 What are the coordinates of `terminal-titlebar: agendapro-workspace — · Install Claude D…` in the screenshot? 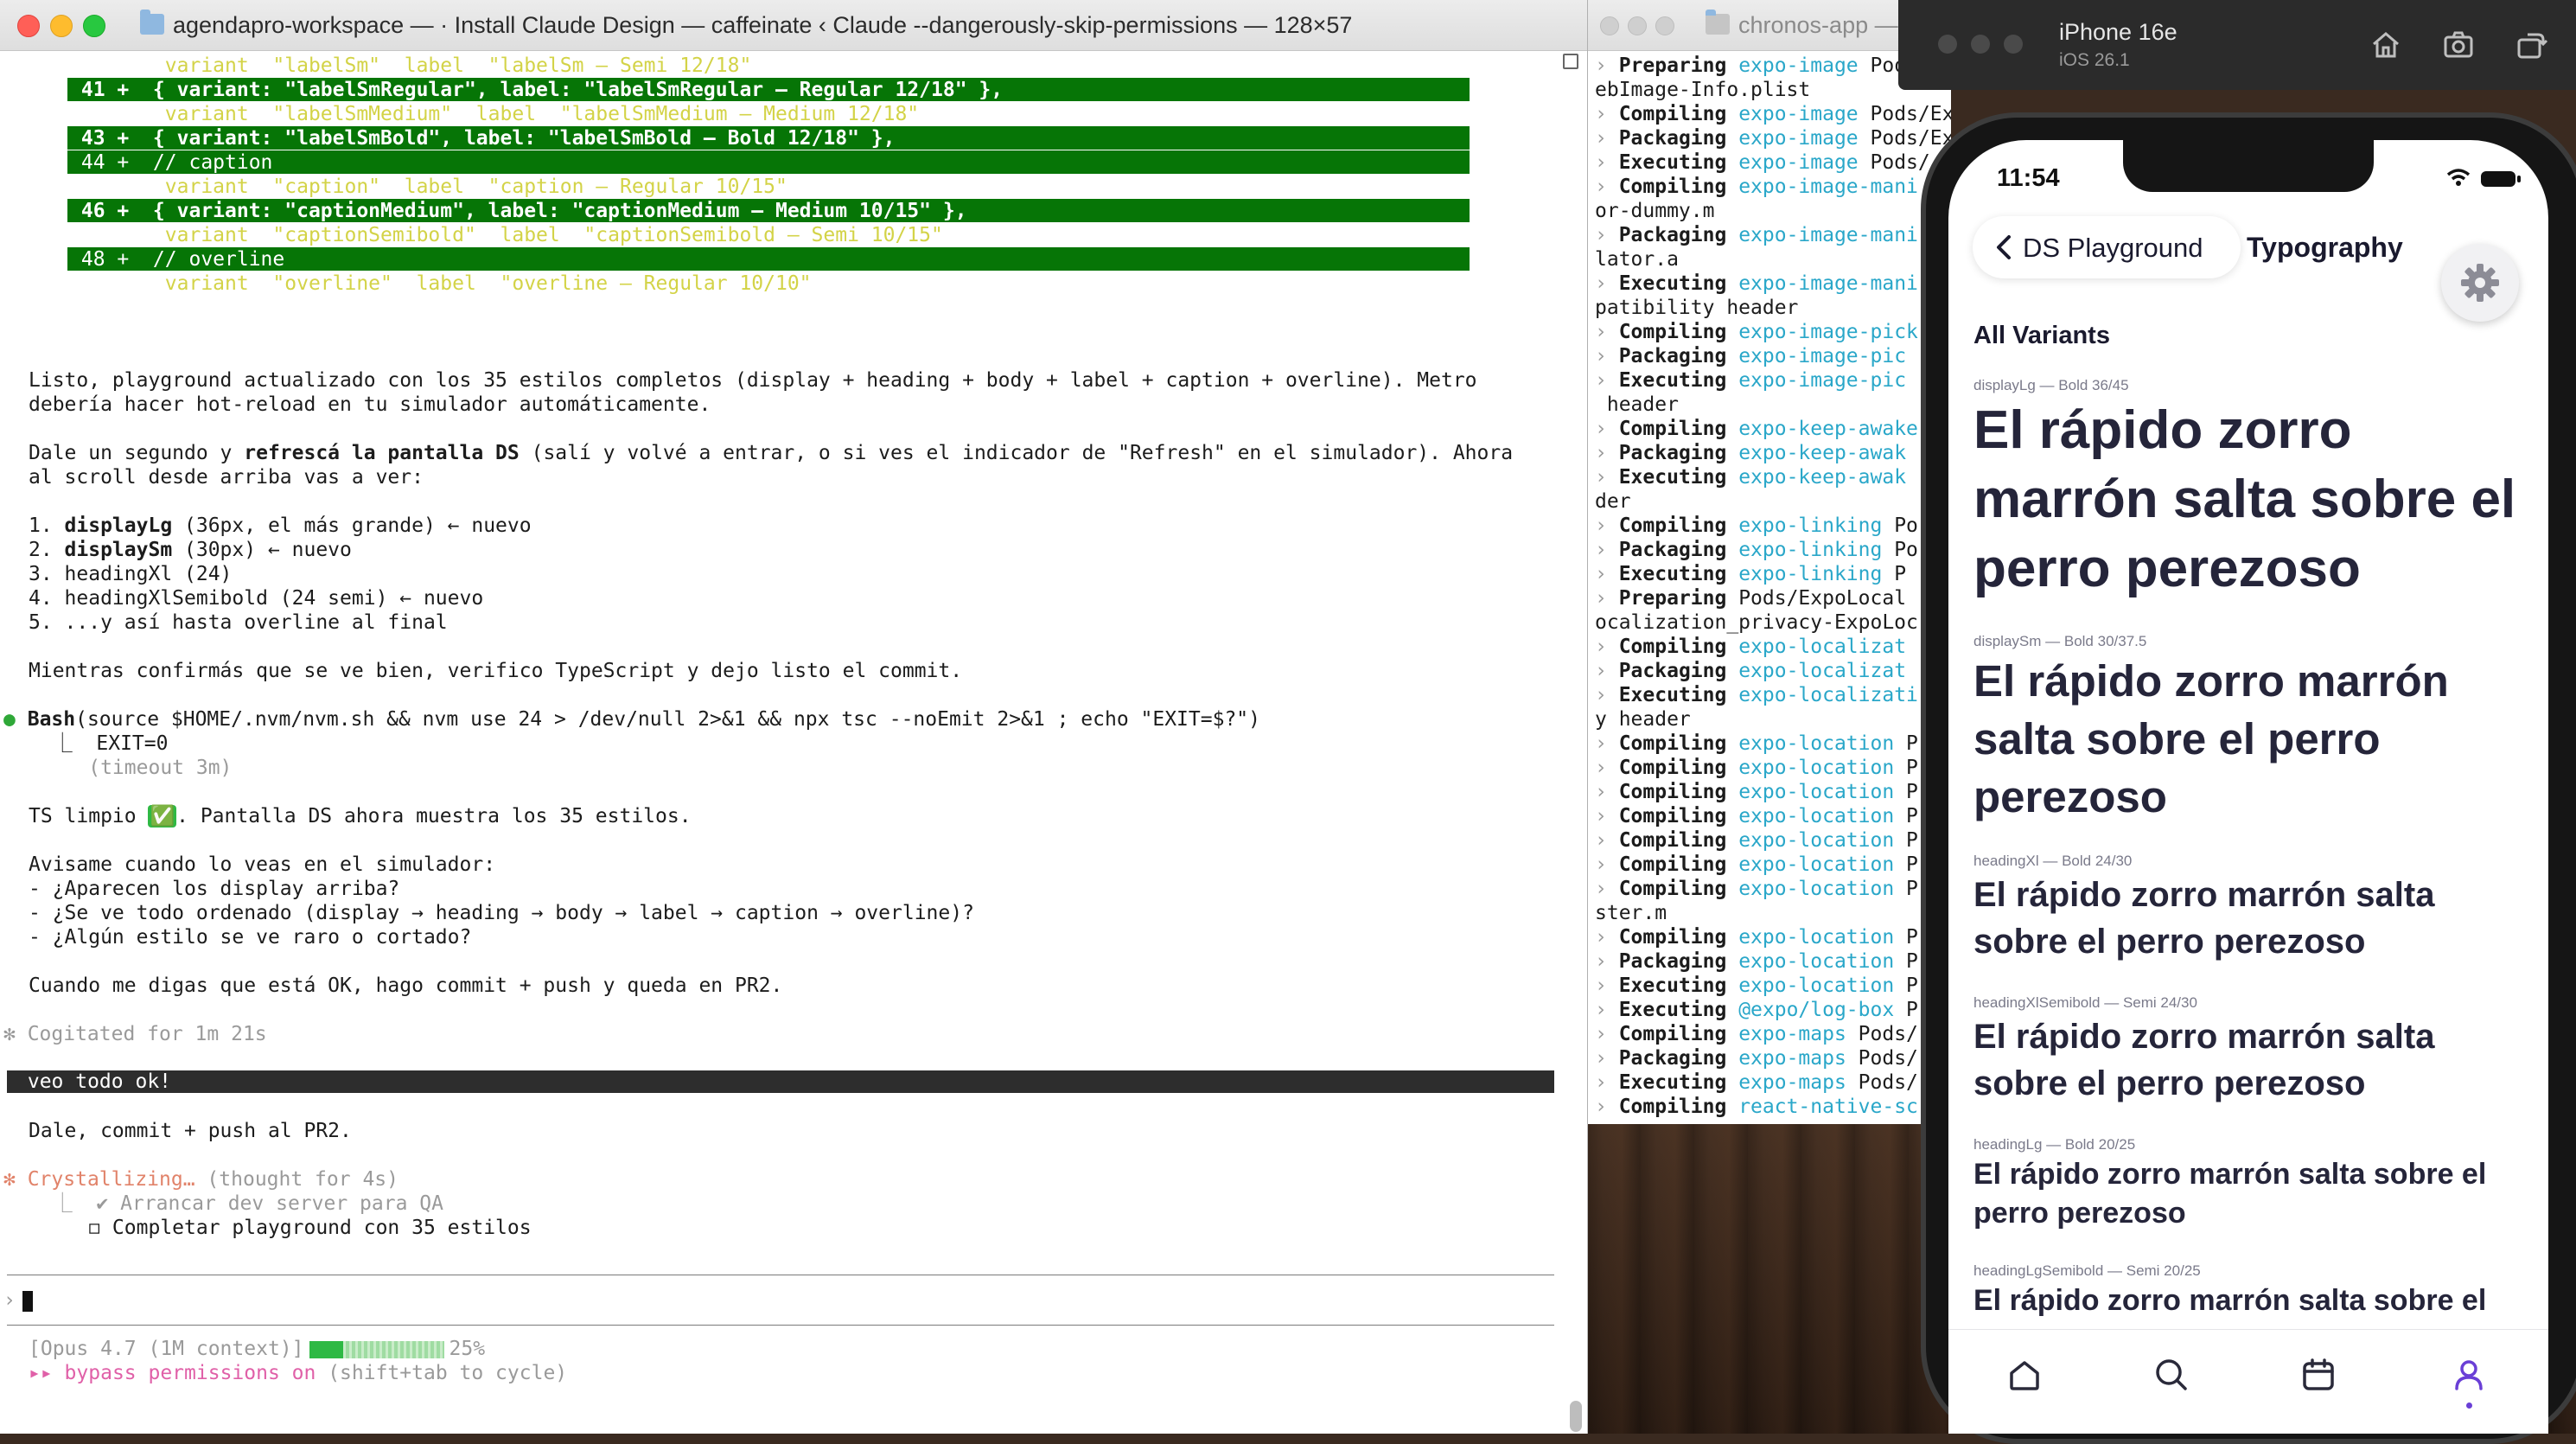 It's located at (793, 25).